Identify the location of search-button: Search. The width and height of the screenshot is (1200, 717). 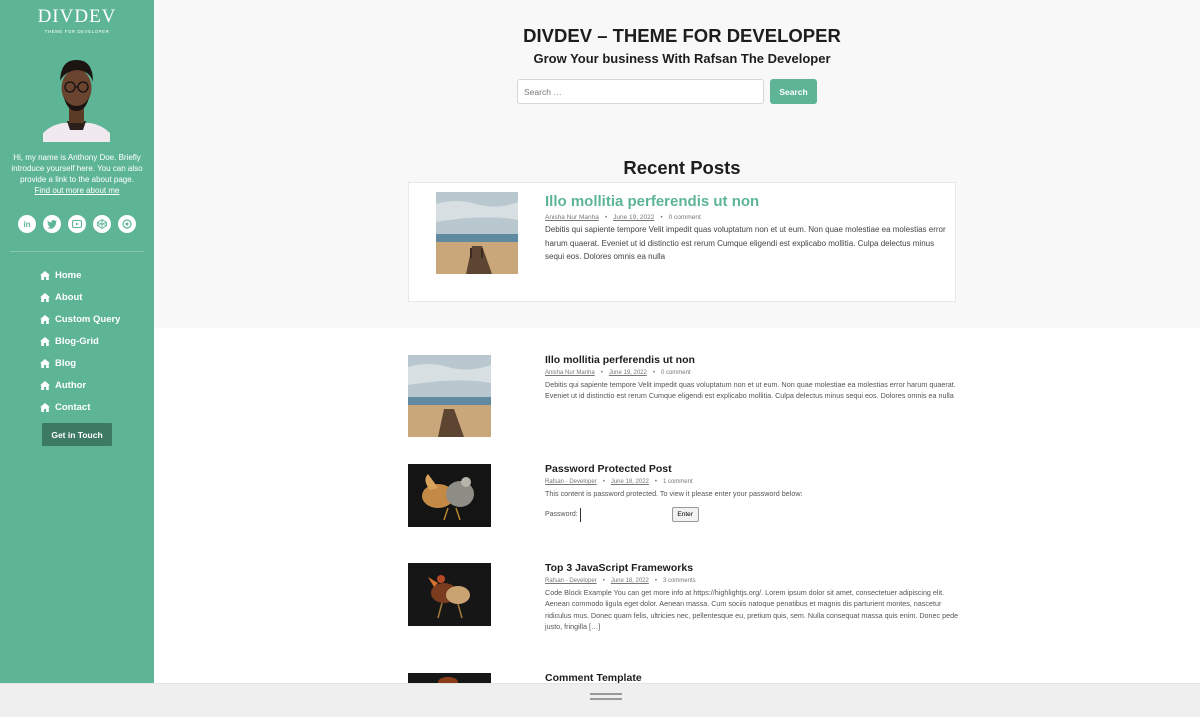
(793, 91).